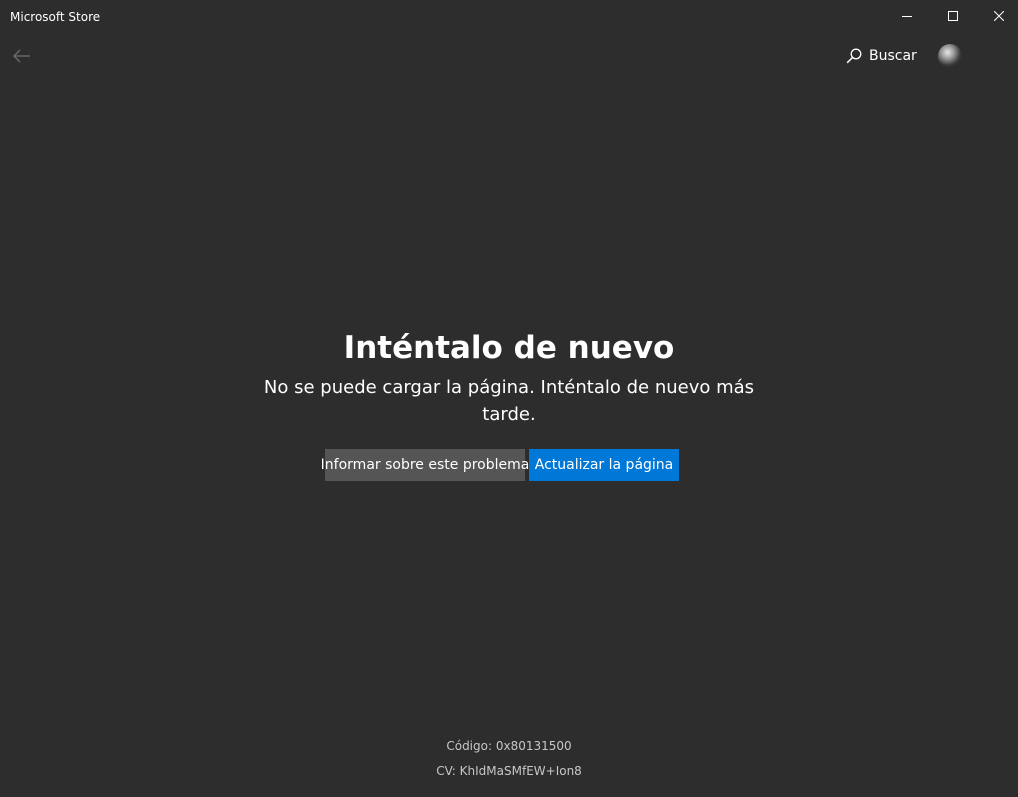  I want to click on search-label: Buscar, so click(893, 56).